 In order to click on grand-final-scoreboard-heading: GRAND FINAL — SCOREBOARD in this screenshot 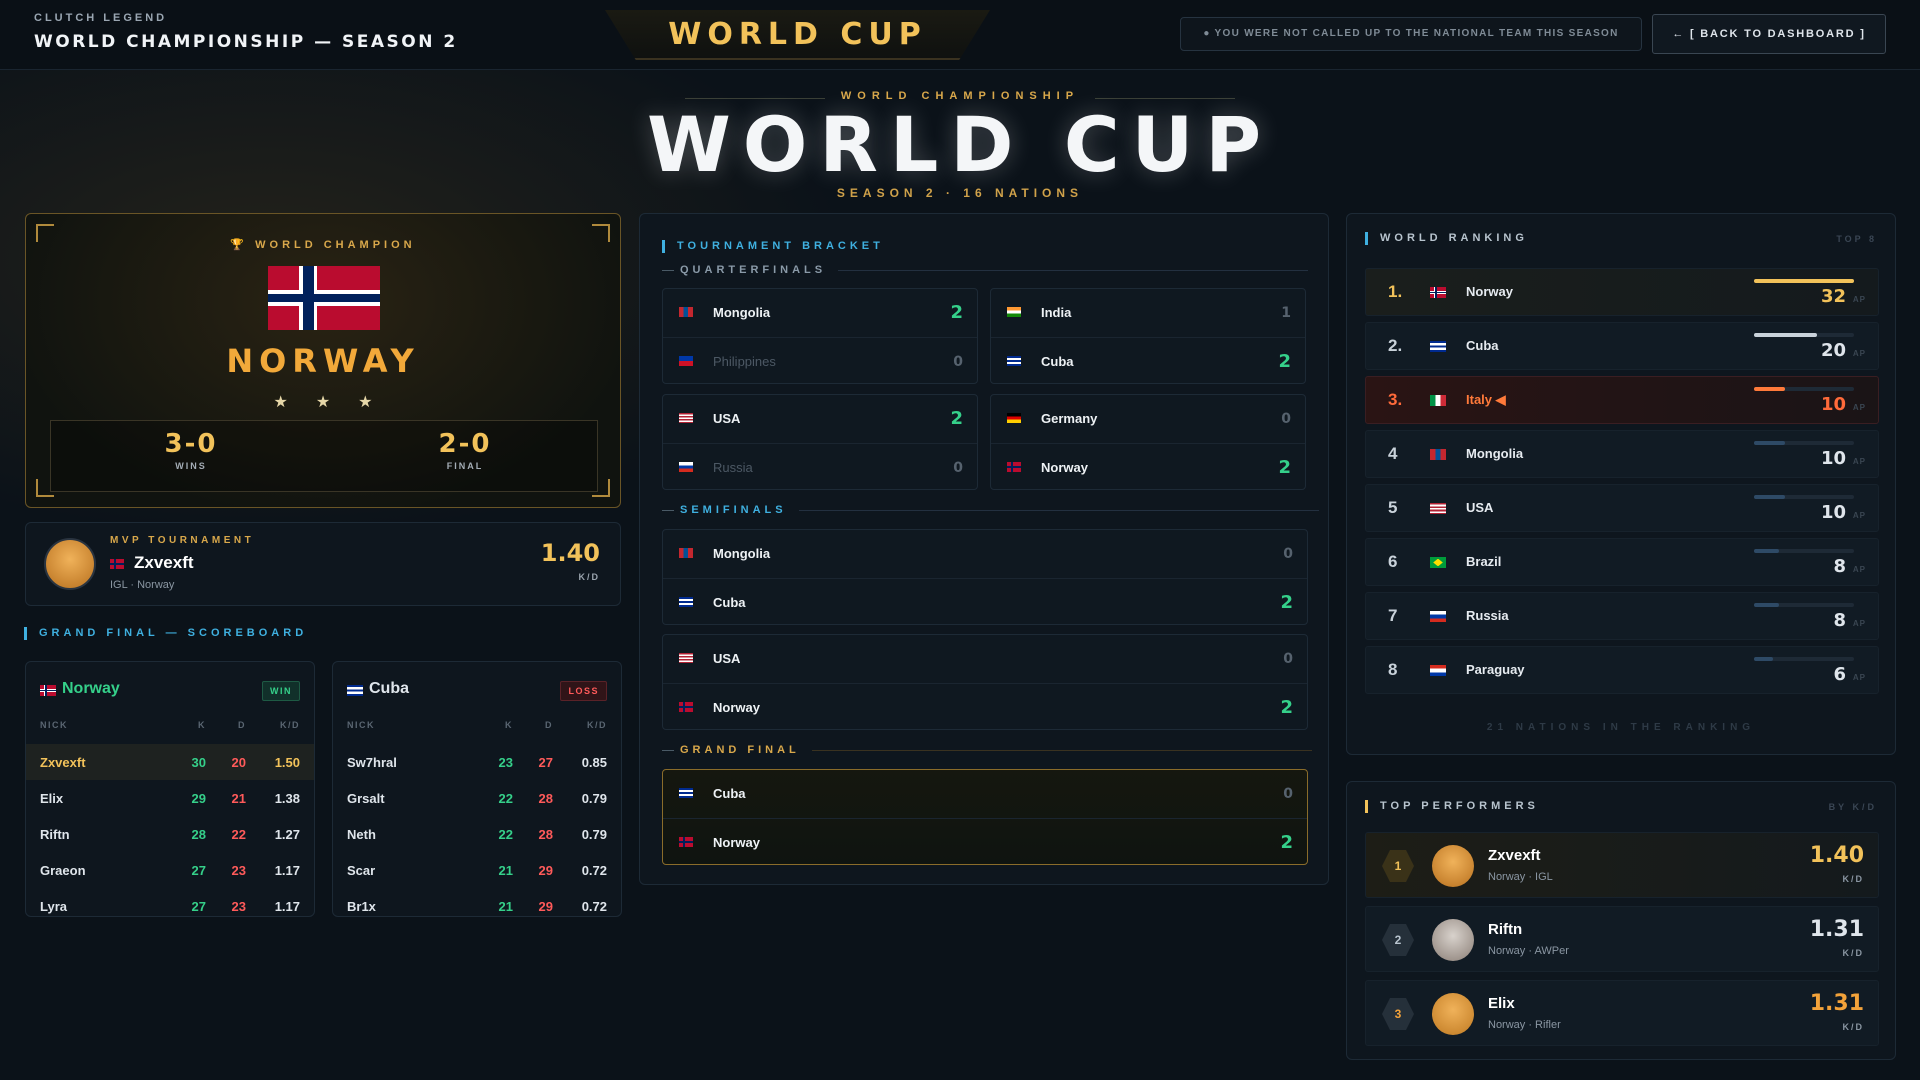, I will do `click(165, 633)`.